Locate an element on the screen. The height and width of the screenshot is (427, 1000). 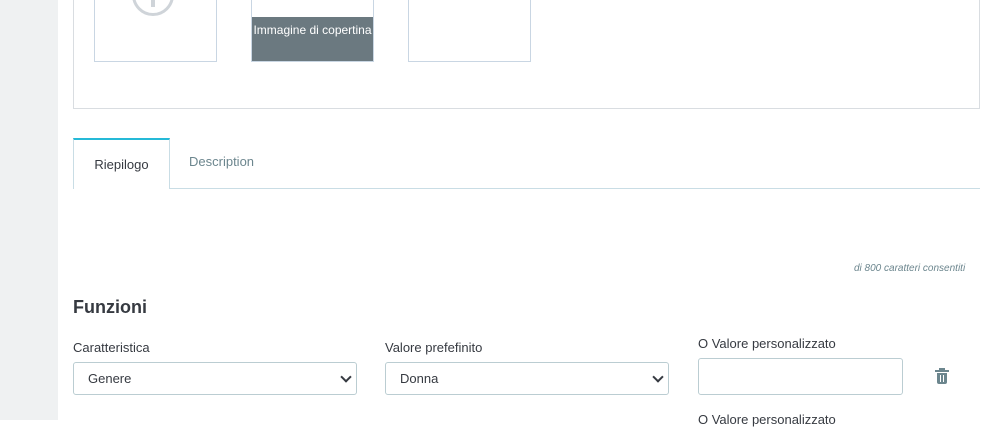
character-counter: di 800 caratteri consentiti is located at coordinates (910, 268).